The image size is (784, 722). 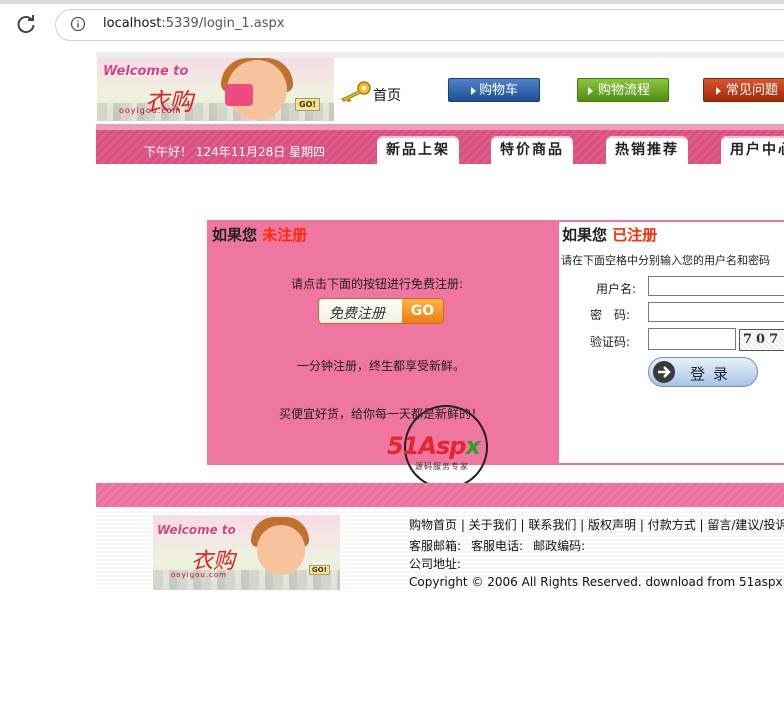 I want to click on arrow-right-icon, so click(x=664, y=372).